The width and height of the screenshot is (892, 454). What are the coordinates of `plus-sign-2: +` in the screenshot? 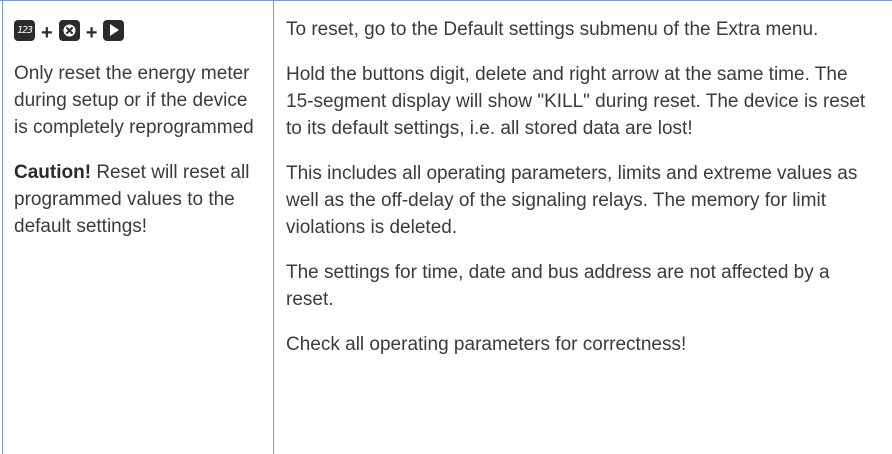 It's located at (91, 33).